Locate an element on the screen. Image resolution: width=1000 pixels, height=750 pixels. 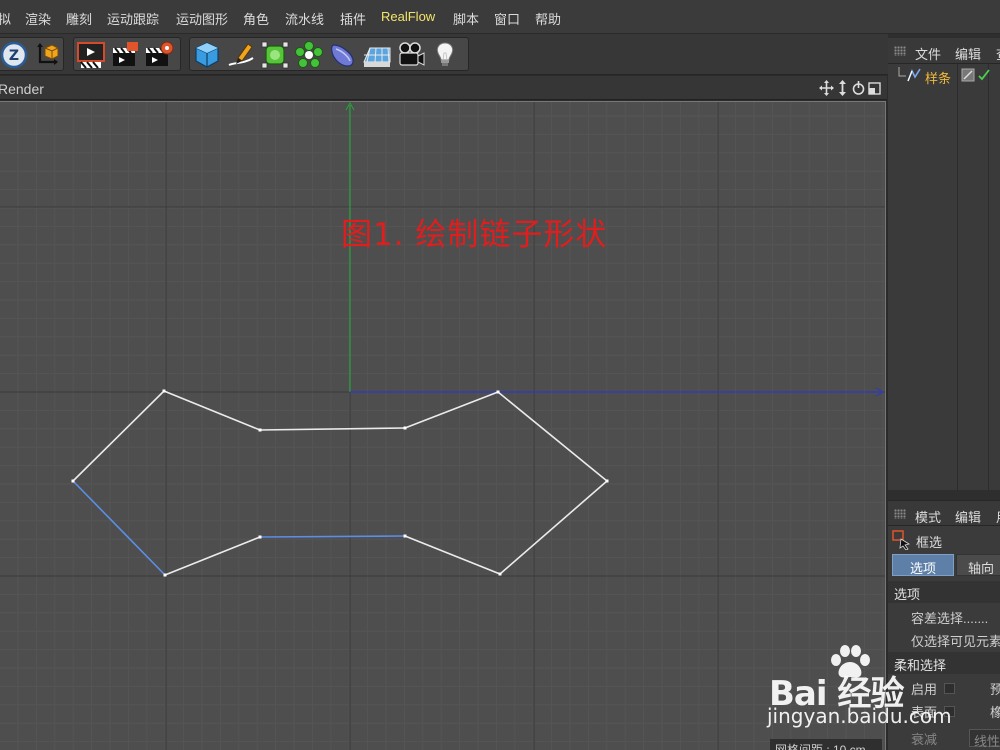
rotate-view-icon is located at coordinates (858, 88).